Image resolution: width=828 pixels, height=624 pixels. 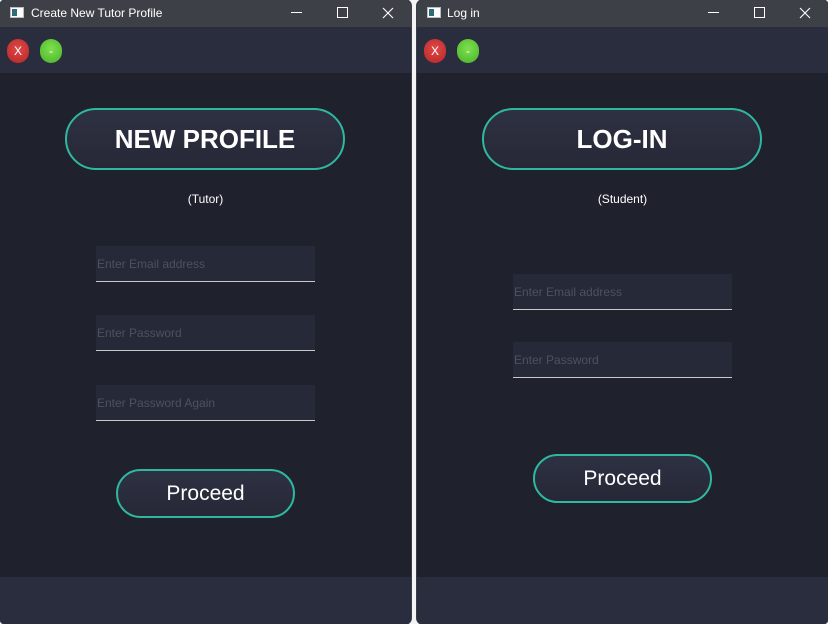 I want to click on role-subtitle: (Student), so click(x=622, y=199).